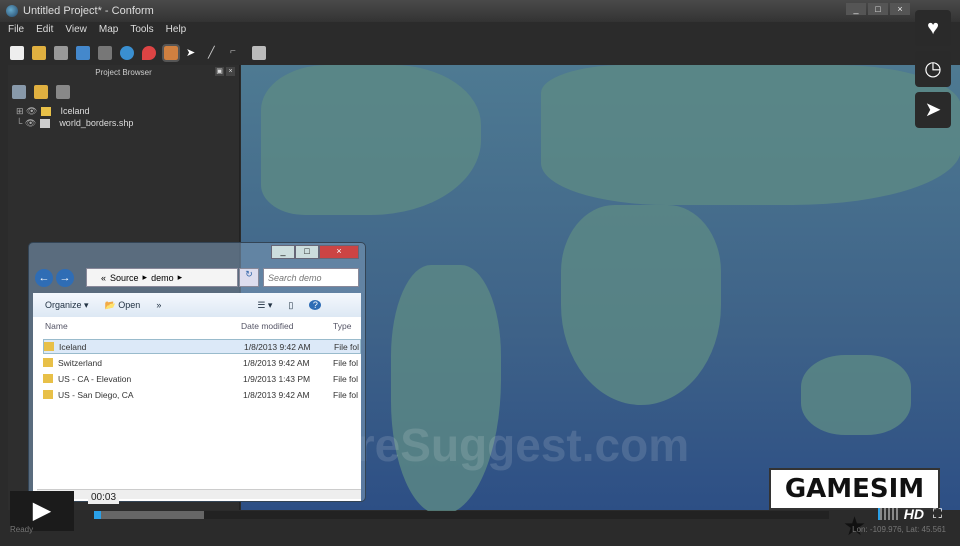  What do you see at coordinates (41, 92) in the screenshot?
I see `add-folder-icon` at bounding box center [41, 92].